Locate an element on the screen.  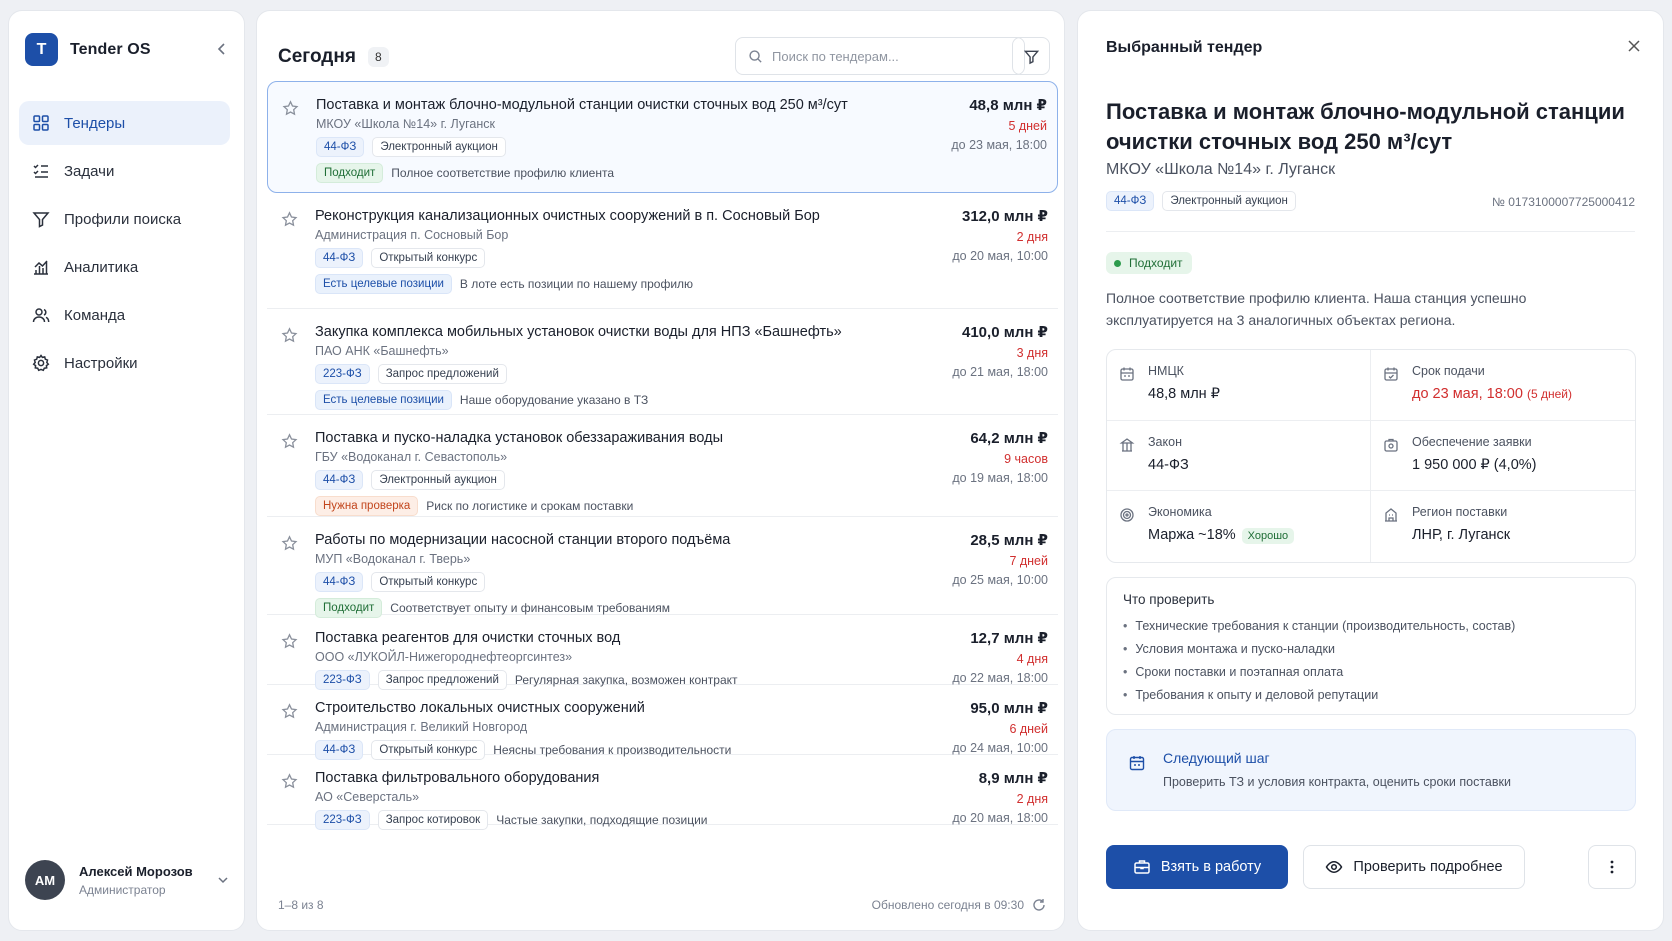
nav-label: Команда is located at coordinates (95, 315).